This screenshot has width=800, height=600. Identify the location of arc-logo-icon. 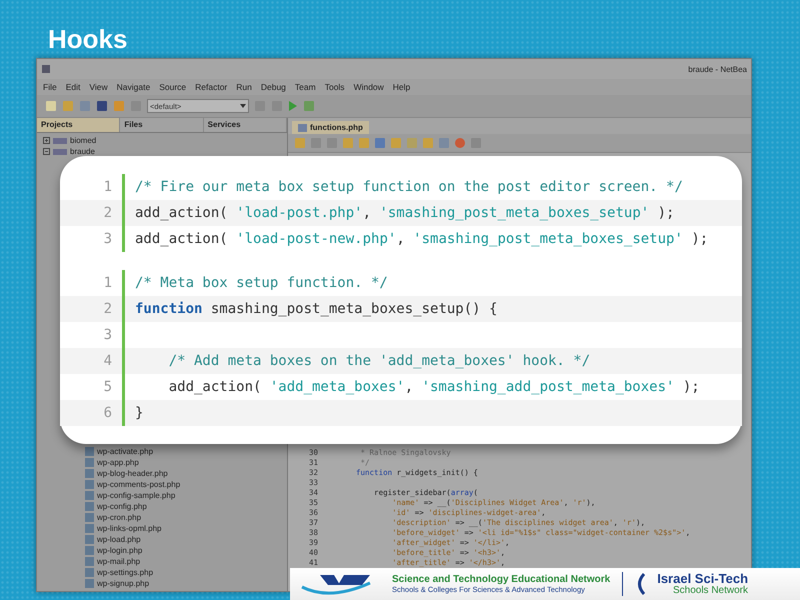
(640, 584).